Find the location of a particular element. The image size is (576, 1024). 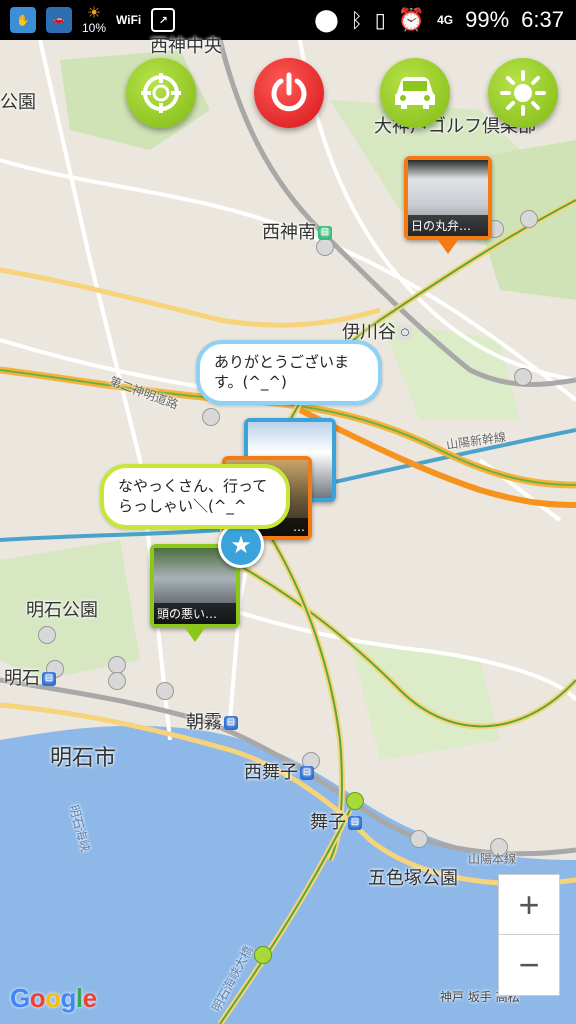

weather-icon: ☀ is located at coordinates (94, 12).